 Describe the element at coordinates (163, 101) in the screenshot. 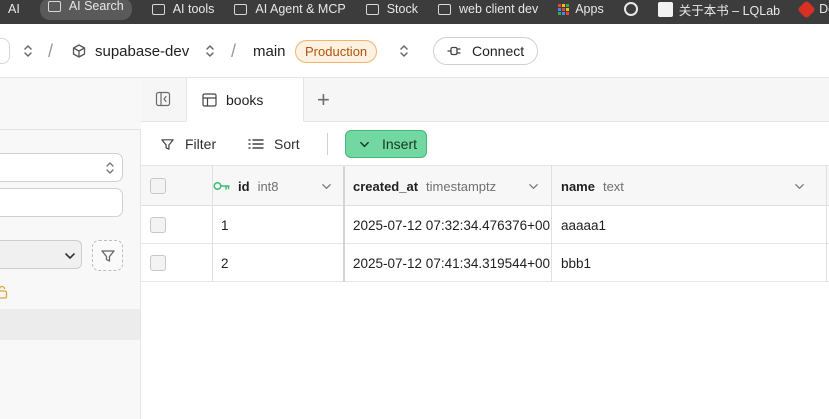

I see `sidebar-collapse-icon` at that location.